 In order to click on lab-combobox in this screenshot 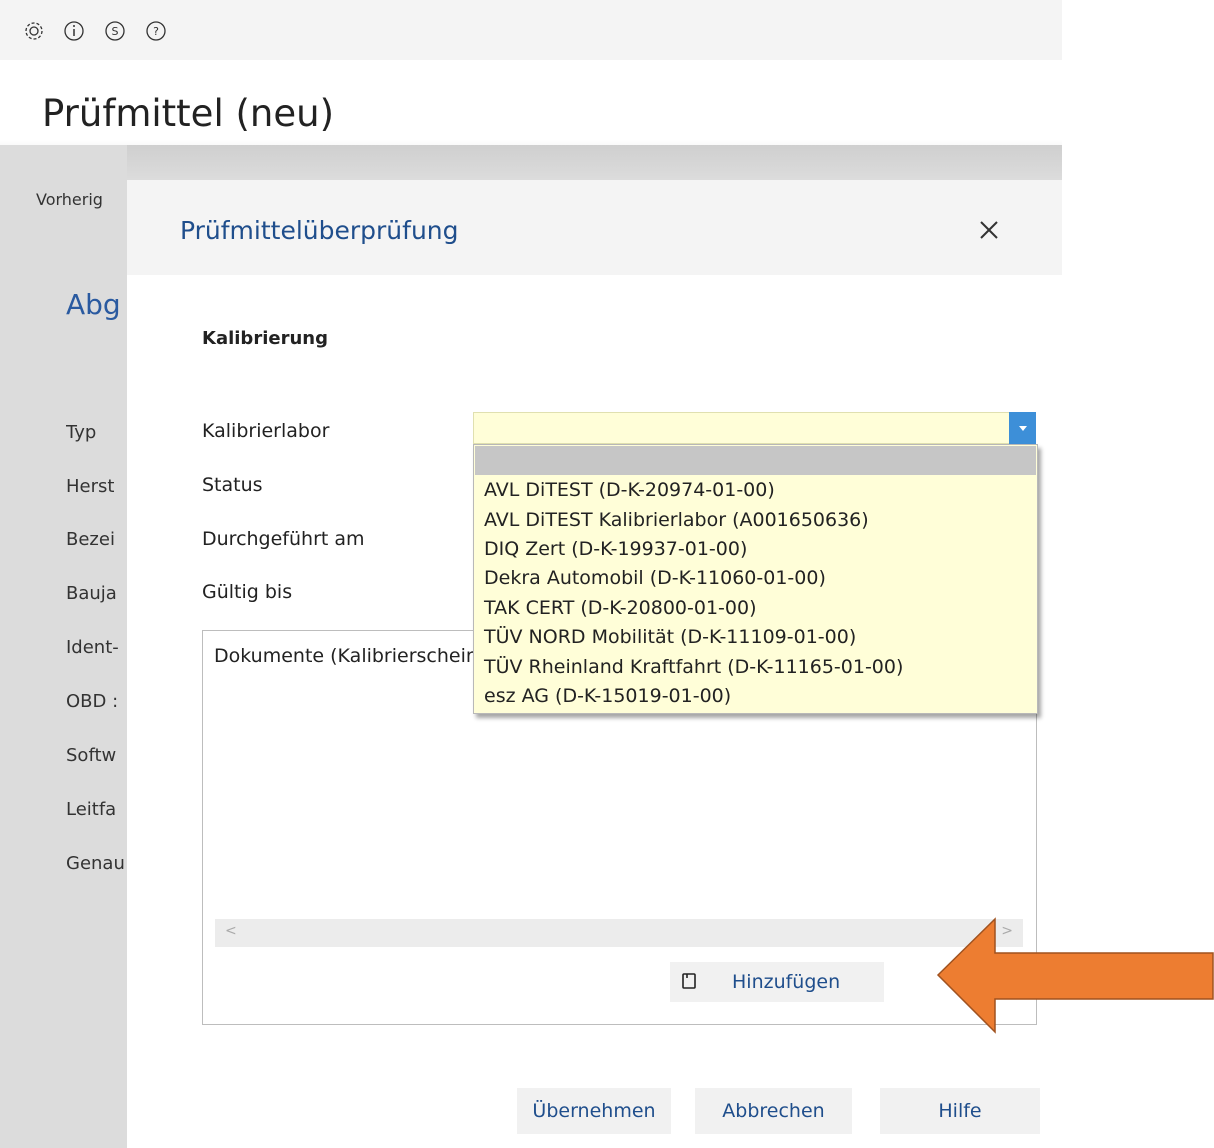, I will do `click(754, 428)`.